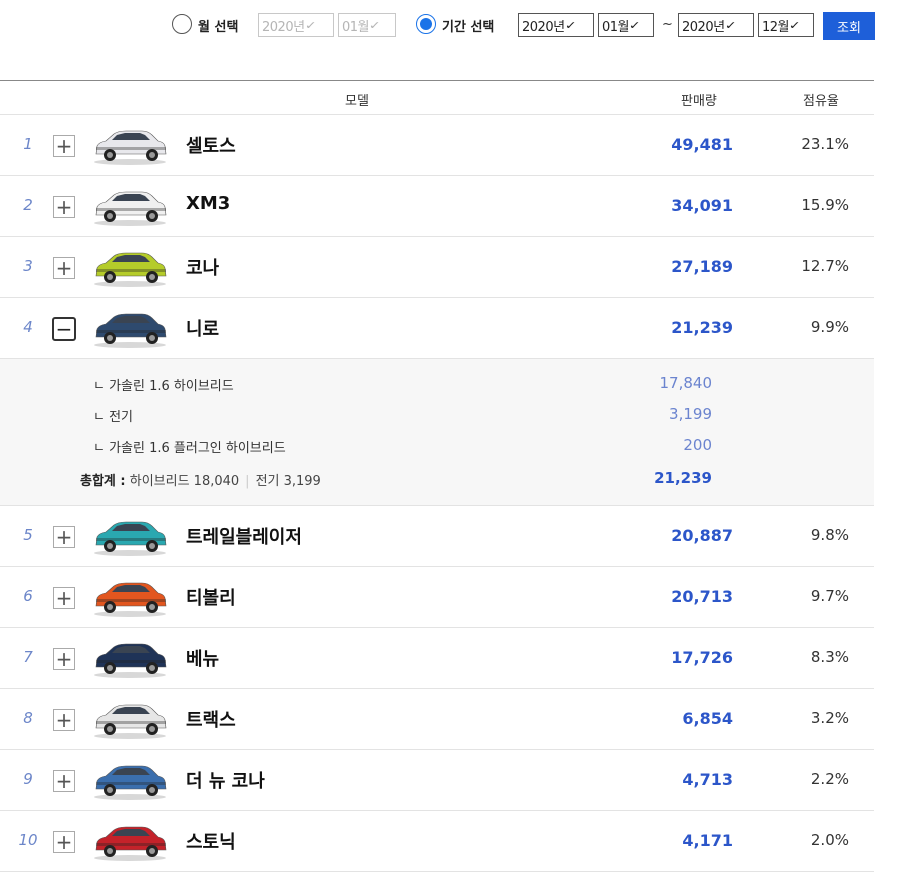 This screenshot has width=900, height=873. What do you see at coordinates (437, 780) in the screenshot?
I see `table-row: 9 + 더 뉴 코나 4,713 2.2%` at bounding box center [437, 780].